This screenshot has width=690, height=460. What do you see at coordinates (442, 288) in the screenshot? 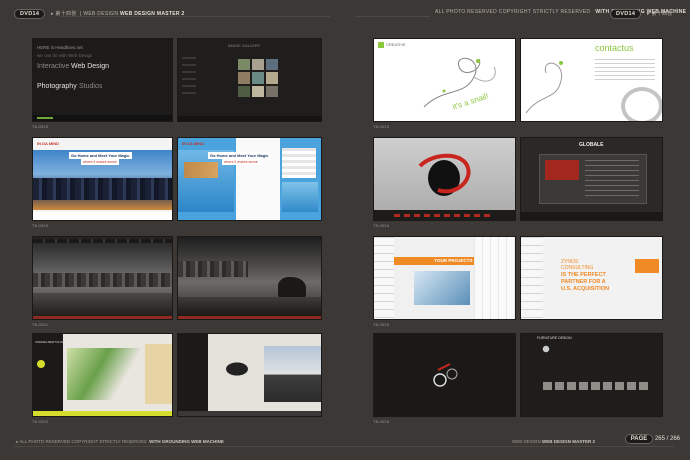
I see `projects-image` at bounding box center [442, 288].